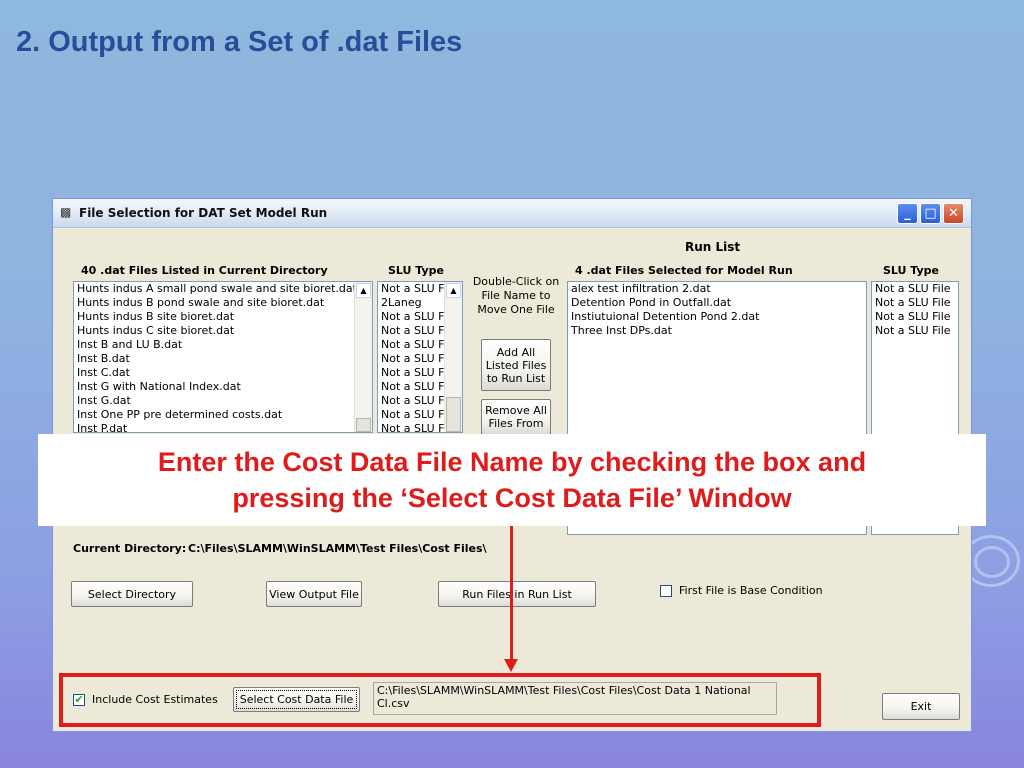  What do you see at coordinates (751, 590) in the screenshot?
I see `first-file-base-label: First File is Base Condition` at bounding box center [751, 590].